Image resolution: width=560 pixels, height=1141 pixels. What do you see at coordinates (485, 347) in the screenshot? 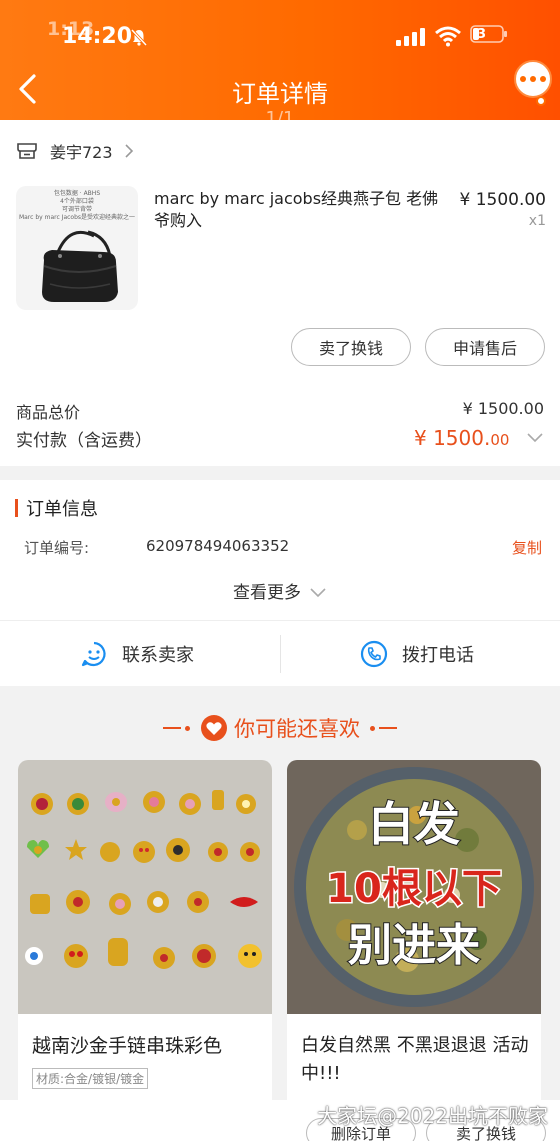
I see `after-sale-button: 申请售后` at bounding box center [485, 347].